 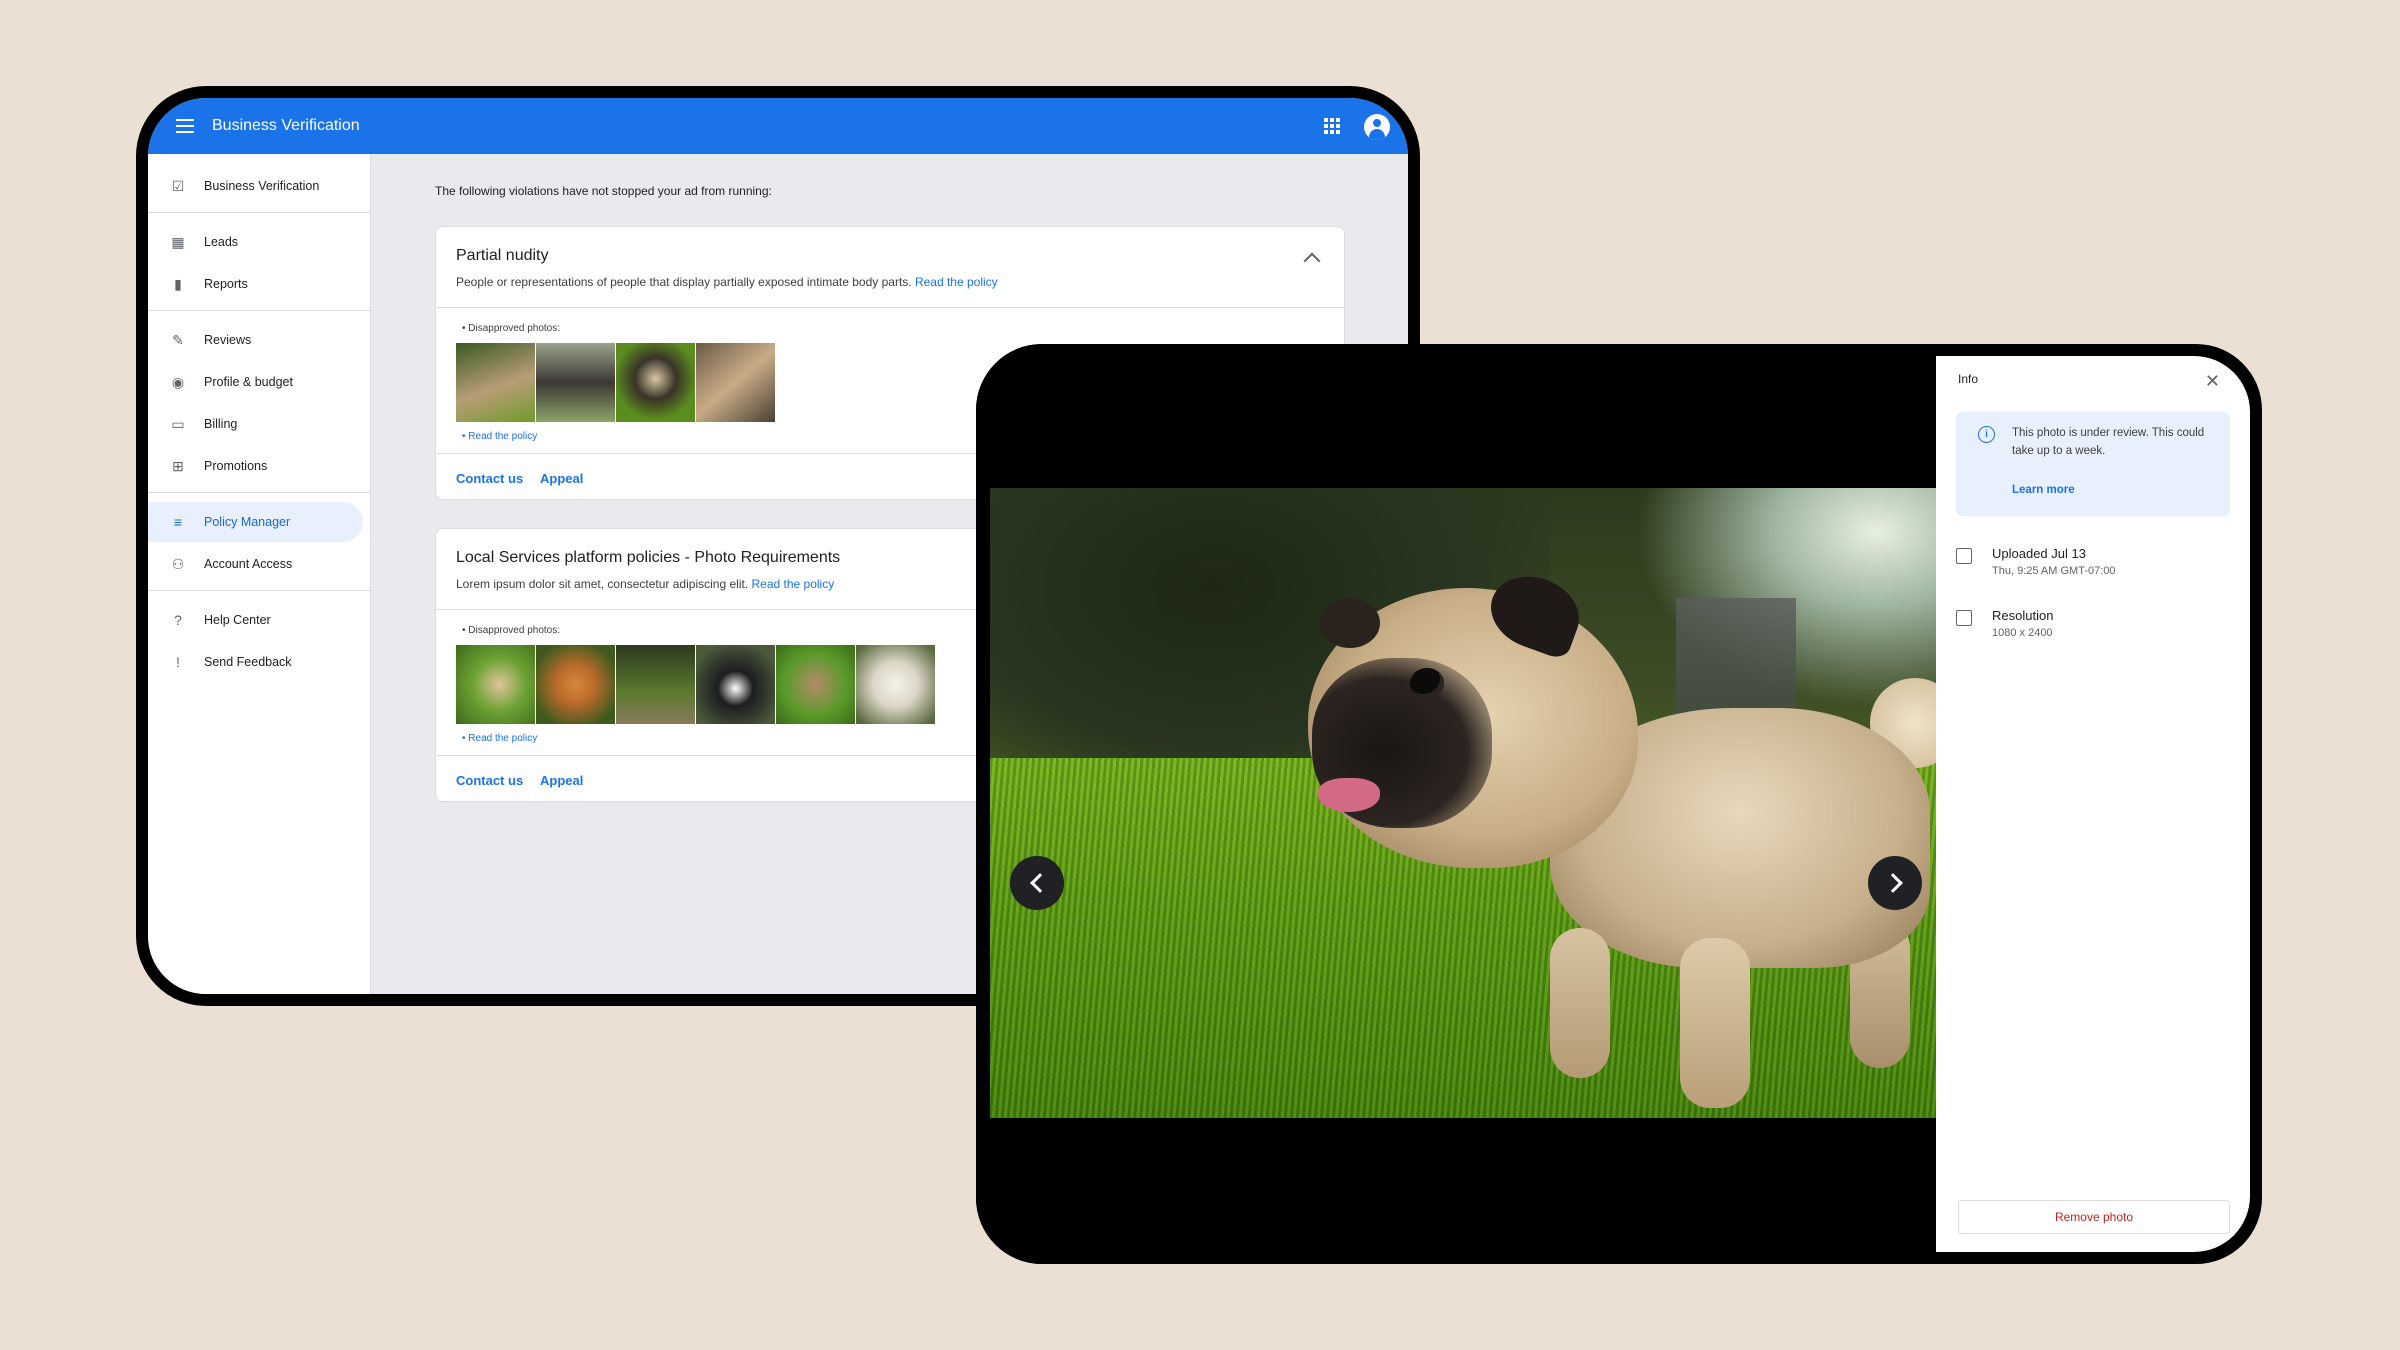 I want to click on sidebar-item-account-access: ⚇ Account Access, so click(x=255, y=564).